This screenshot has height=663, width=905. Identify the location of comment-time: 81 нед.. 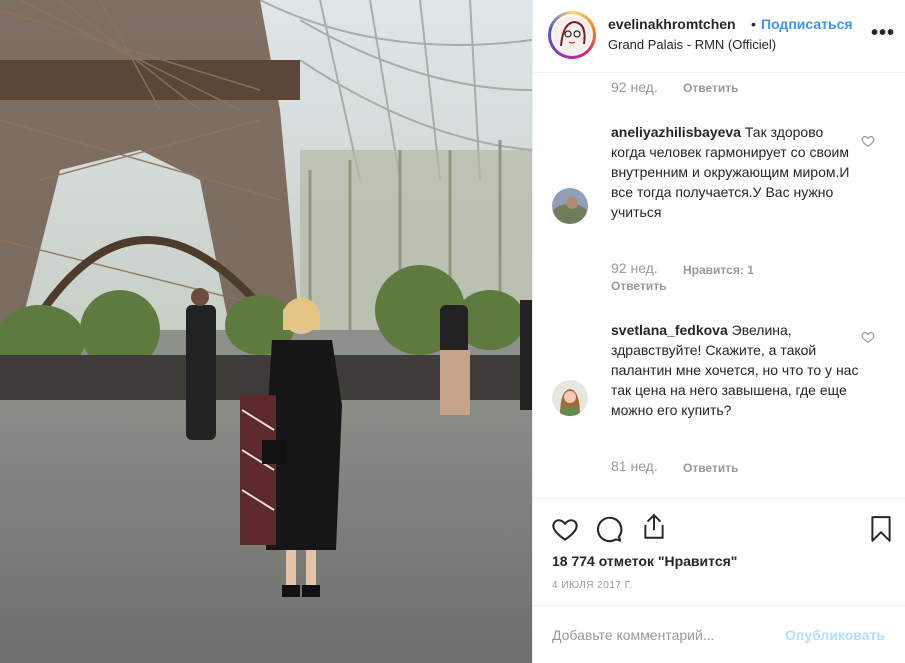
(634, 466).